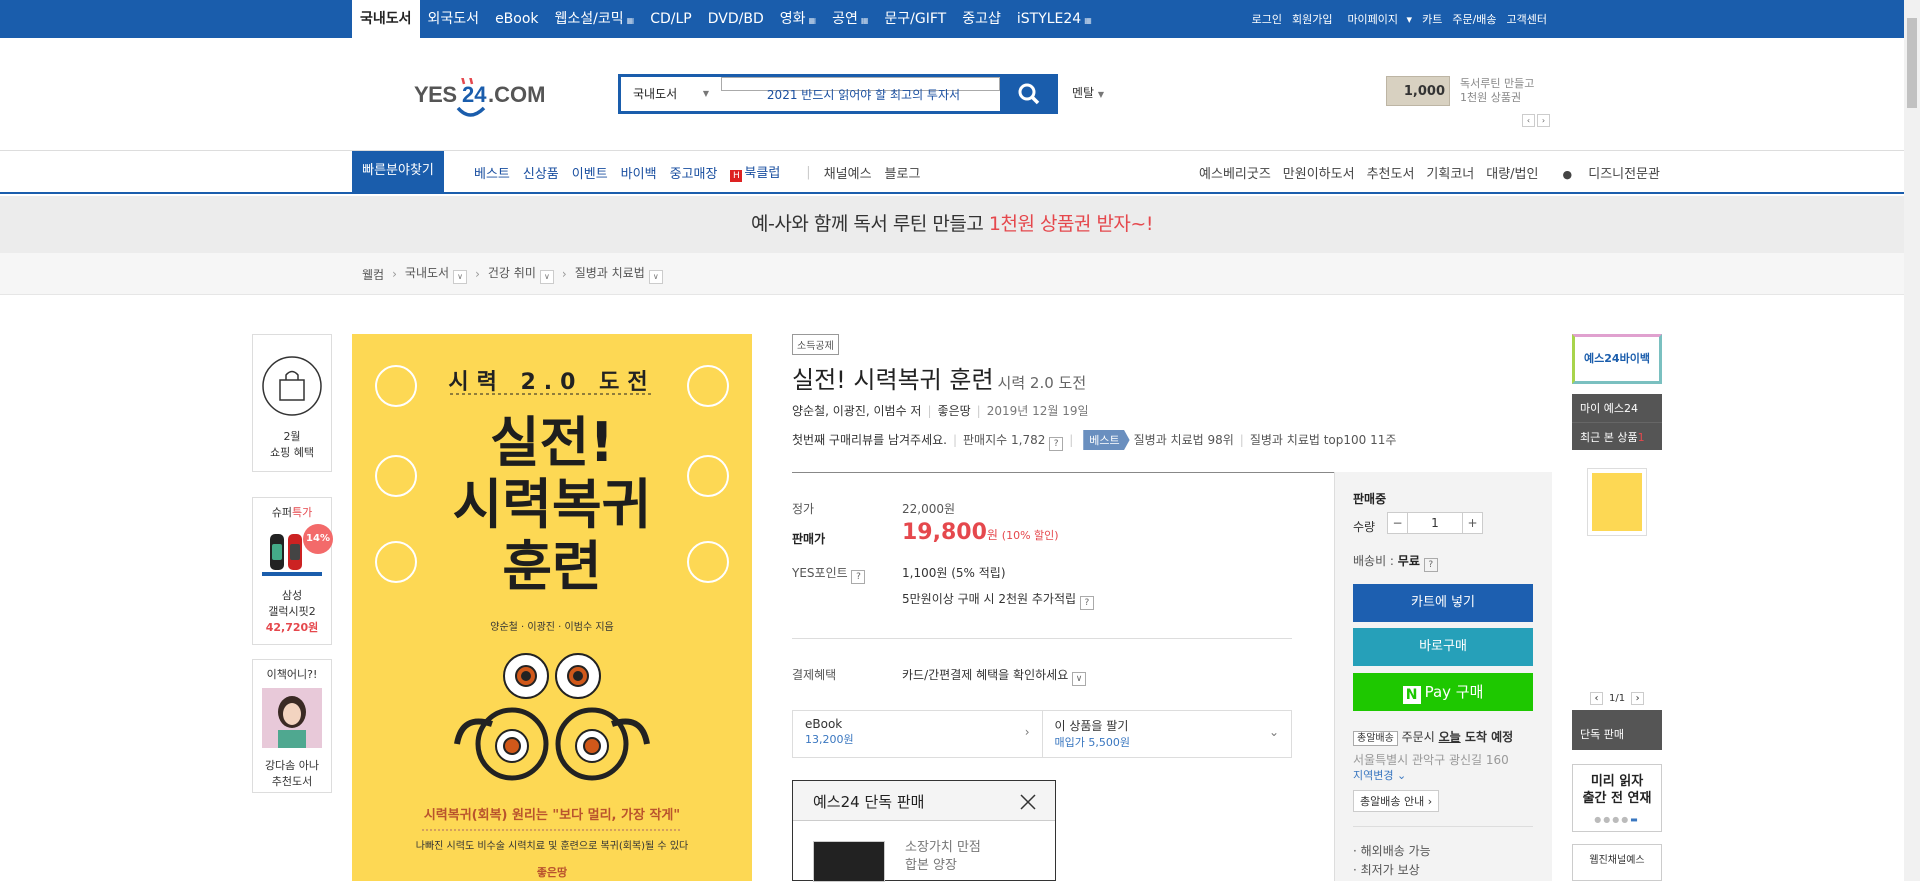 The width and height of the screenshot is (1920, 882). What do you see at coordinates (639, 172) in the screenshot?
I see `nav-buyback: 바이백` at bounding box center [639, 172].